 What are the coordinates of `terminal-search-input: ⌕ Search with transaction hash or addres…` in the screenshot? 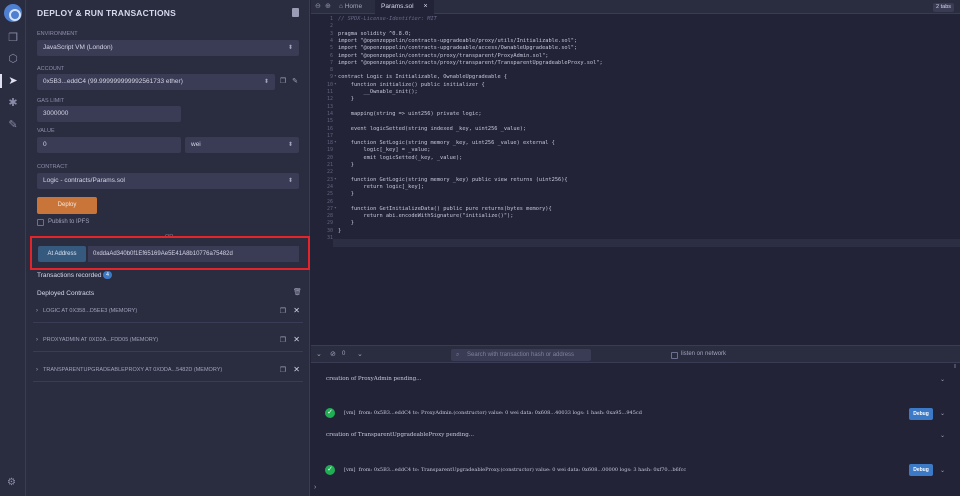 It's located at (521, 355).